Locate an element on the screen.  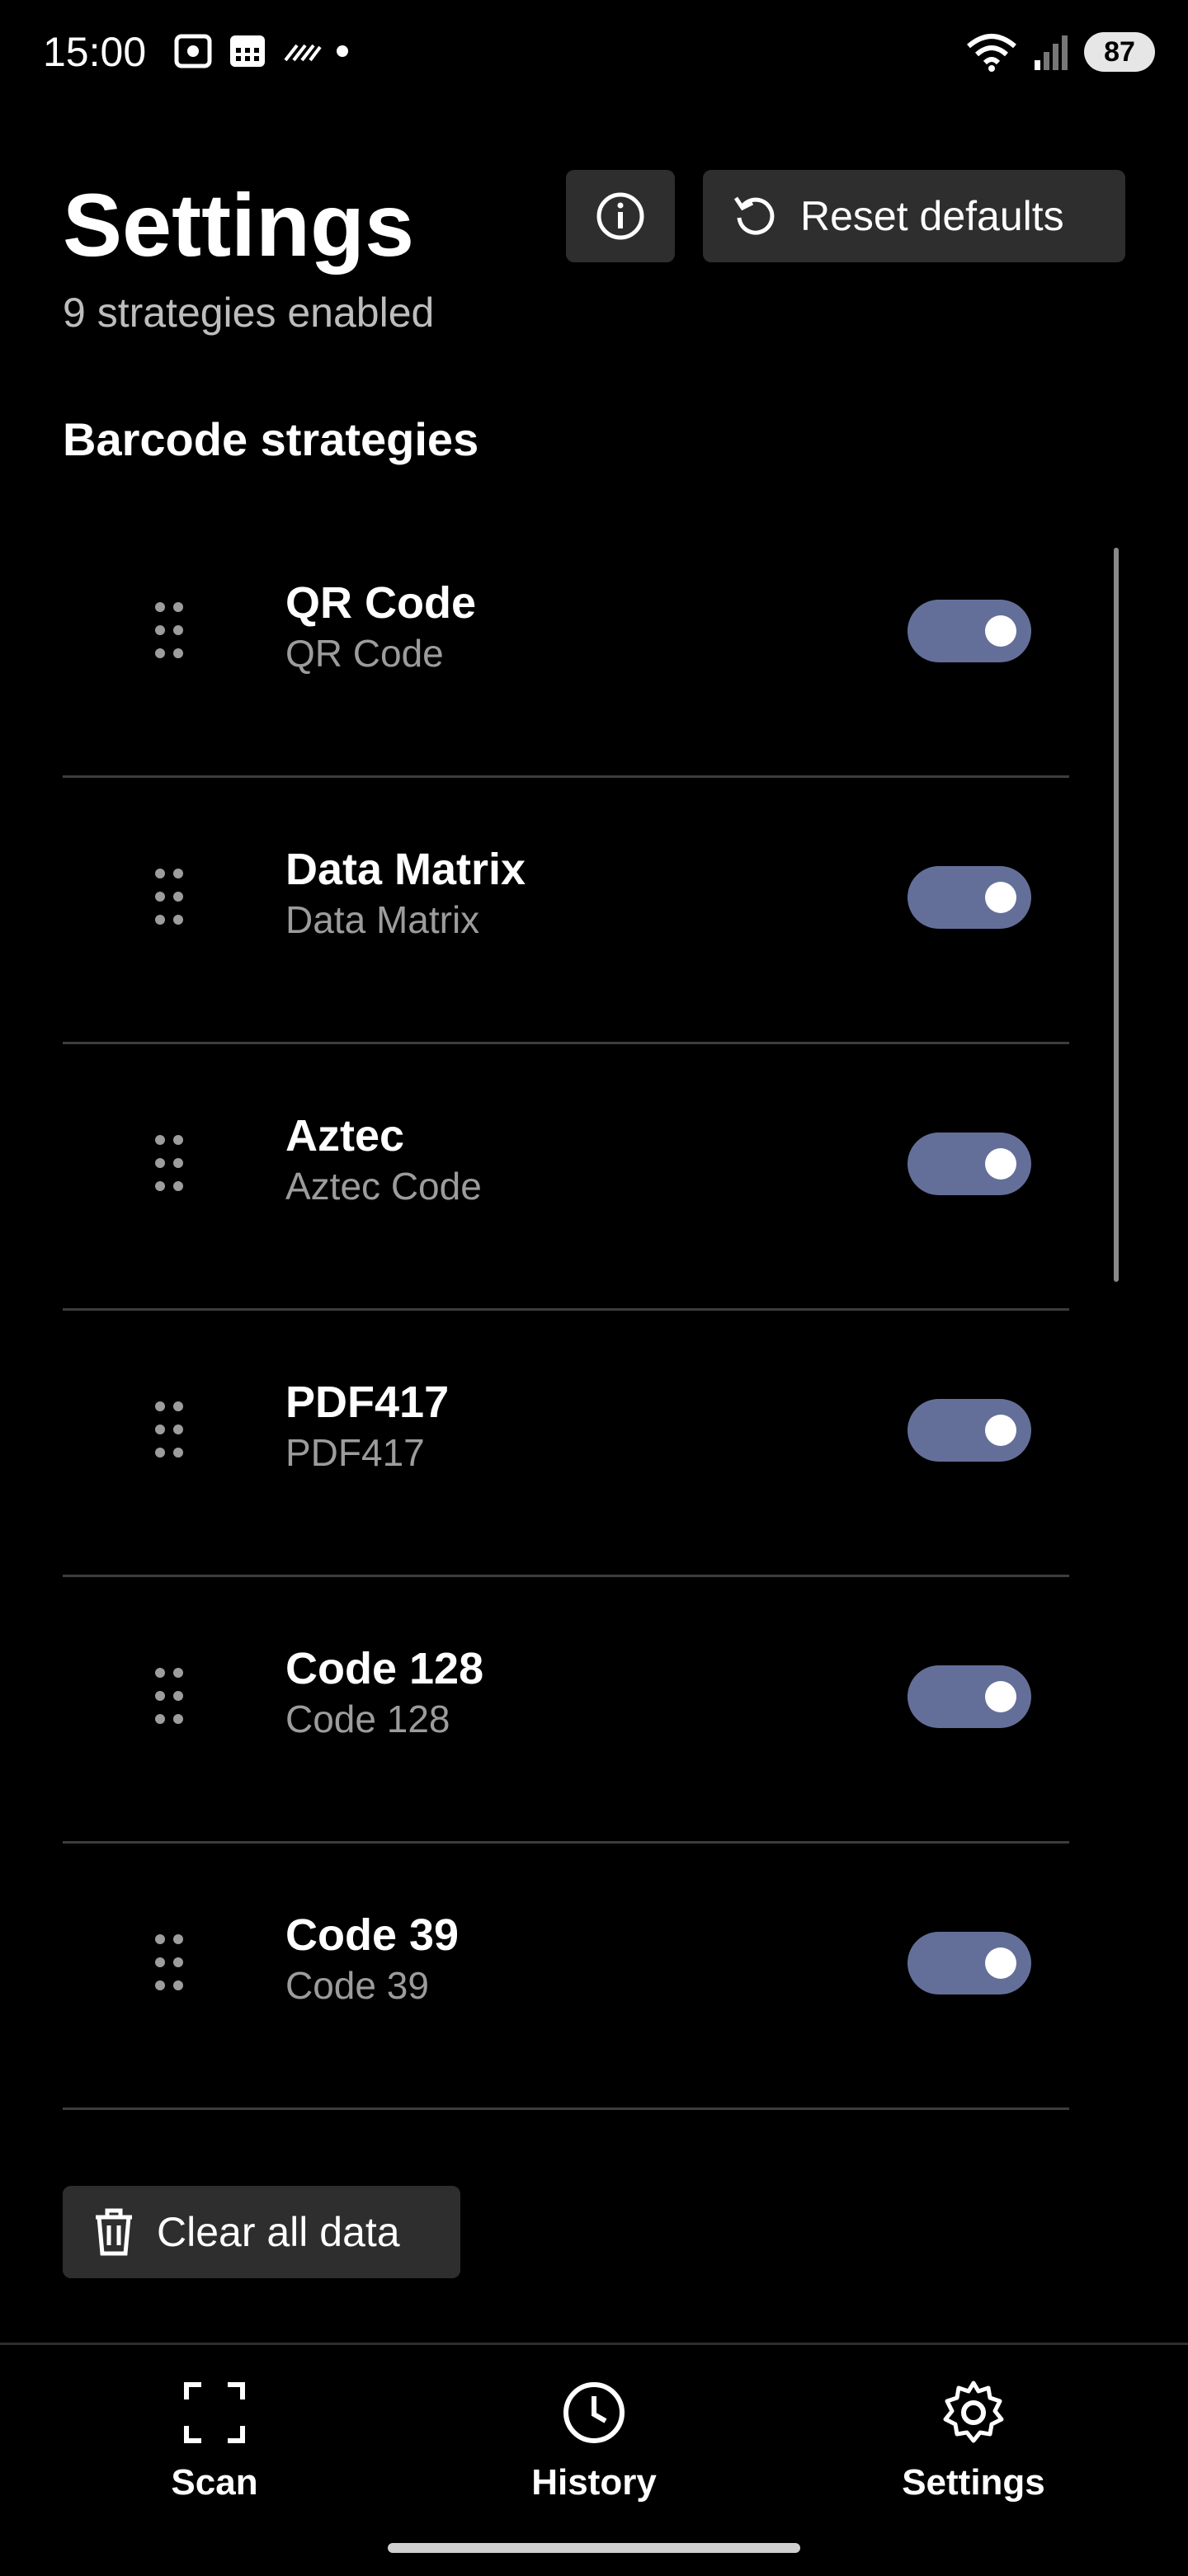
nav-history-label: History is located at coordinates (594, 2482).